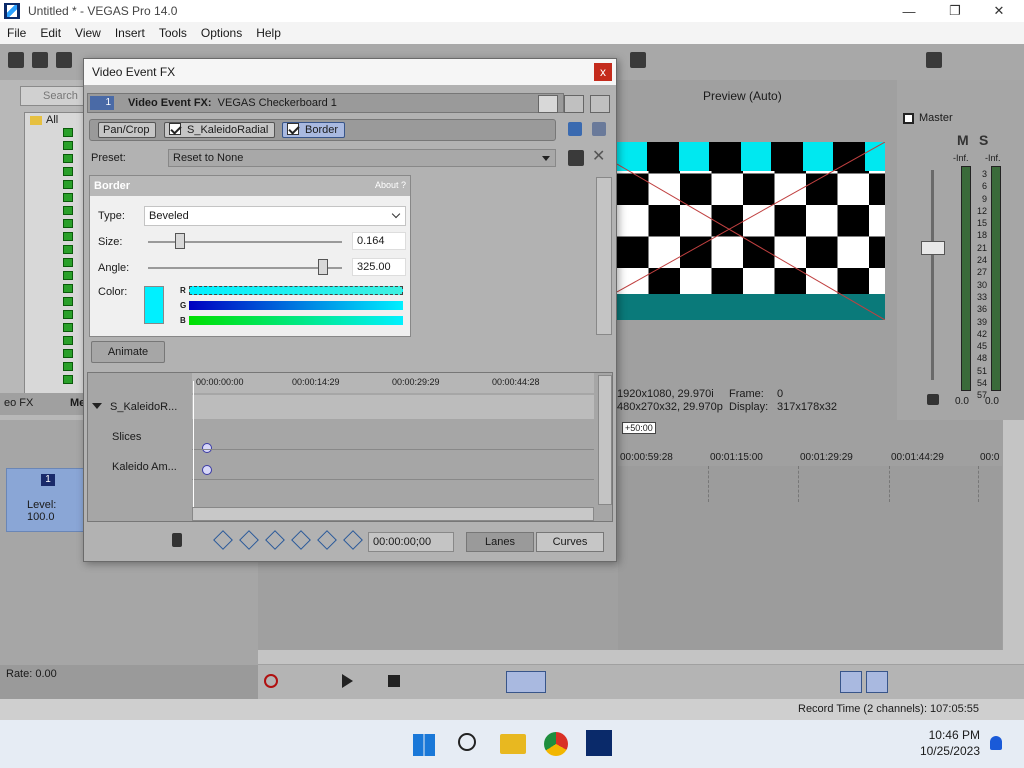 This screenshot has height=768, width=1024. I want to click on normal-edit-tool-button, so click(526, 682).